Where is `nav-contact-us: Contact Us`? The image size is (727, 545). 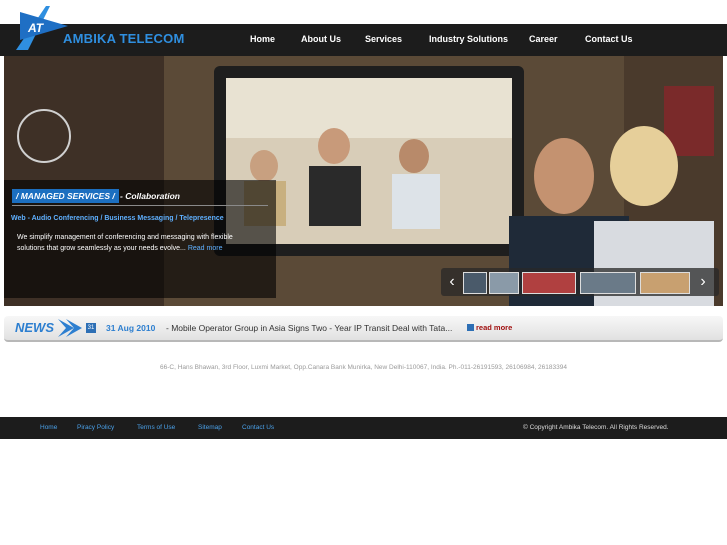
nav-contact-us: Contact Us is located at coordinates (609, 39).